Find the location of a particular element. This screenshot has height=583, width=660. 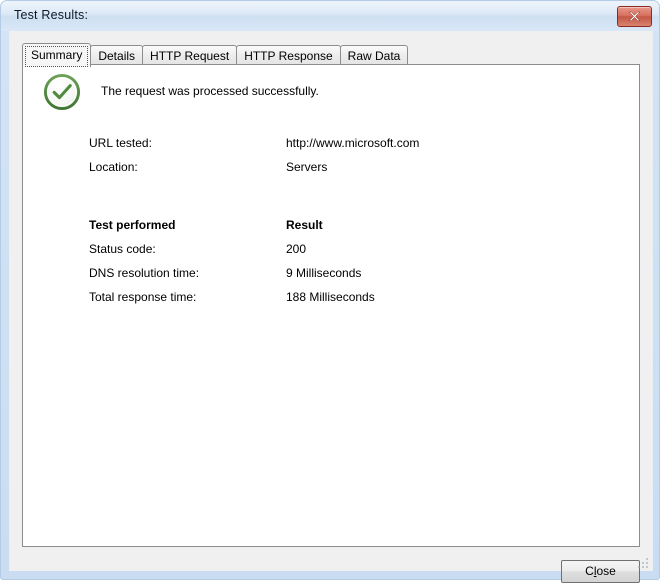

status-message: The request was processed successfully. is located at coordinates (210, 91).